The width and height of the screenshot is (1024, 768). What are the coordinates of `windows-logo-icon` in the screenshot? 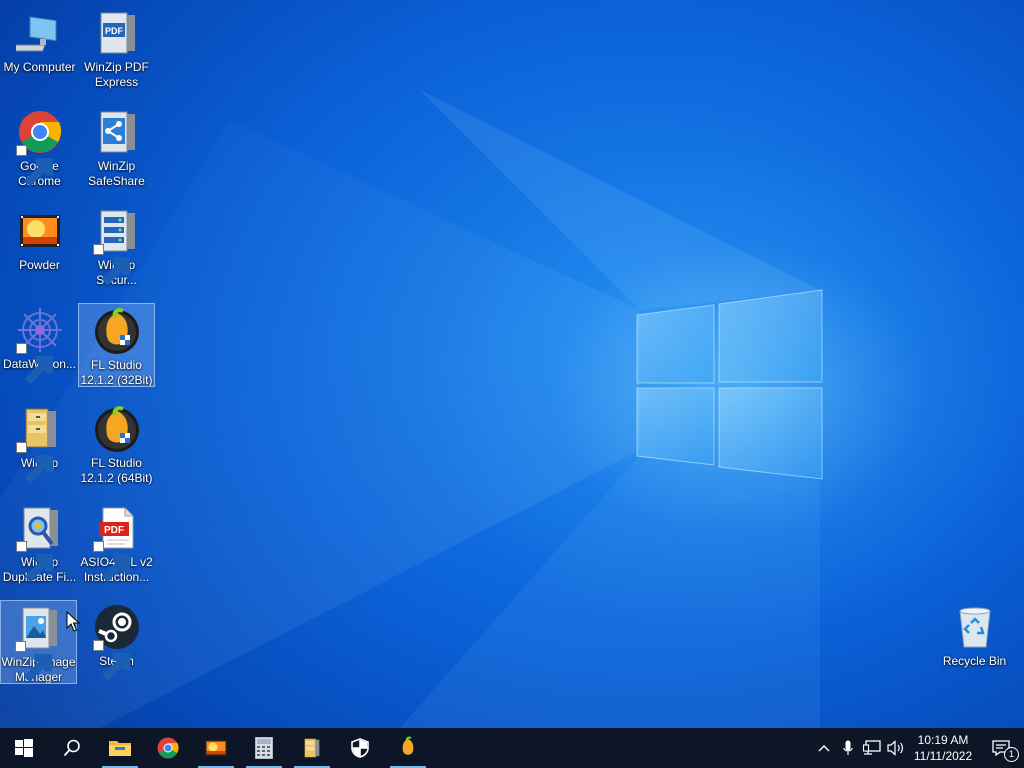 It's located at (24, 748).